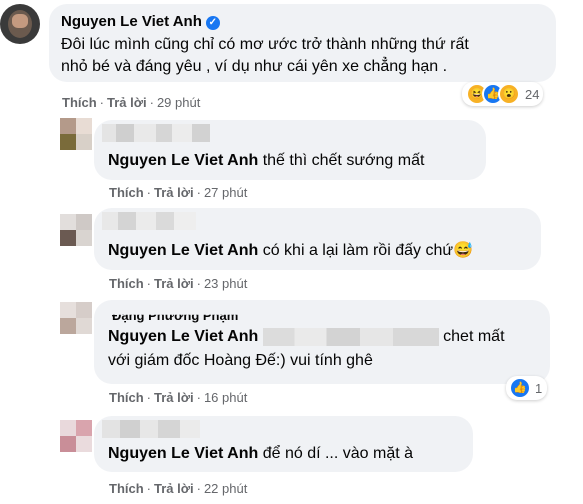 This screenshot has height=504, width=583. What do you see at coordinates (225, 192) in the screenshot?
I see `reply-timestamp: 27 phút` at bounding box center [225, 192].